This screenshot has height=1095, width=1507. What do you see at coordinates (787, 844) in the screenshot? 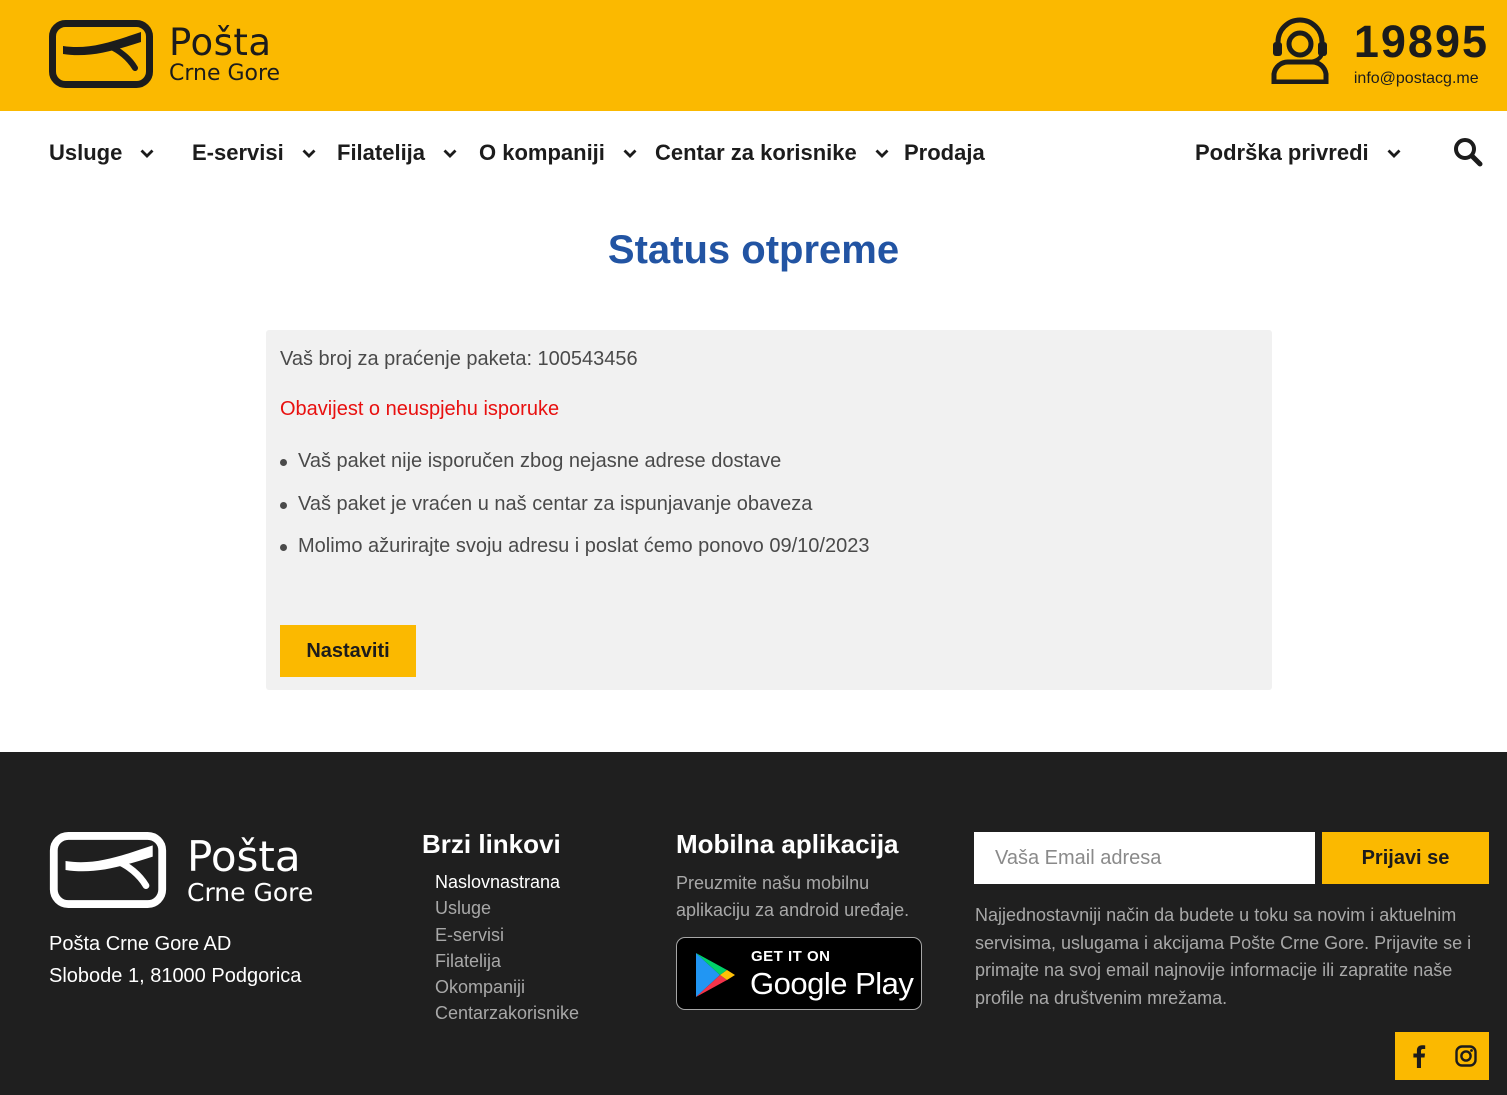
I see `mobile-app-title: Mobilna aplikacija` at bounding box center [787, 844].